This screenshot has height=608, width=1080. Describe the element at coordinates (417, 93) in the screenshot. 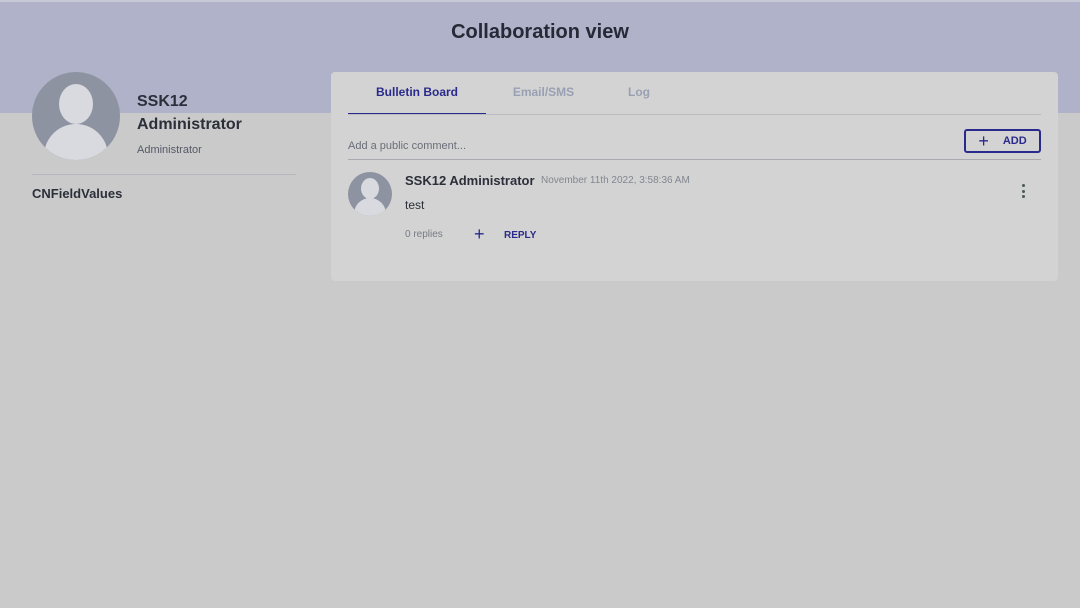

I see `tab-bulletin-board: Bulletin Board` at that location.